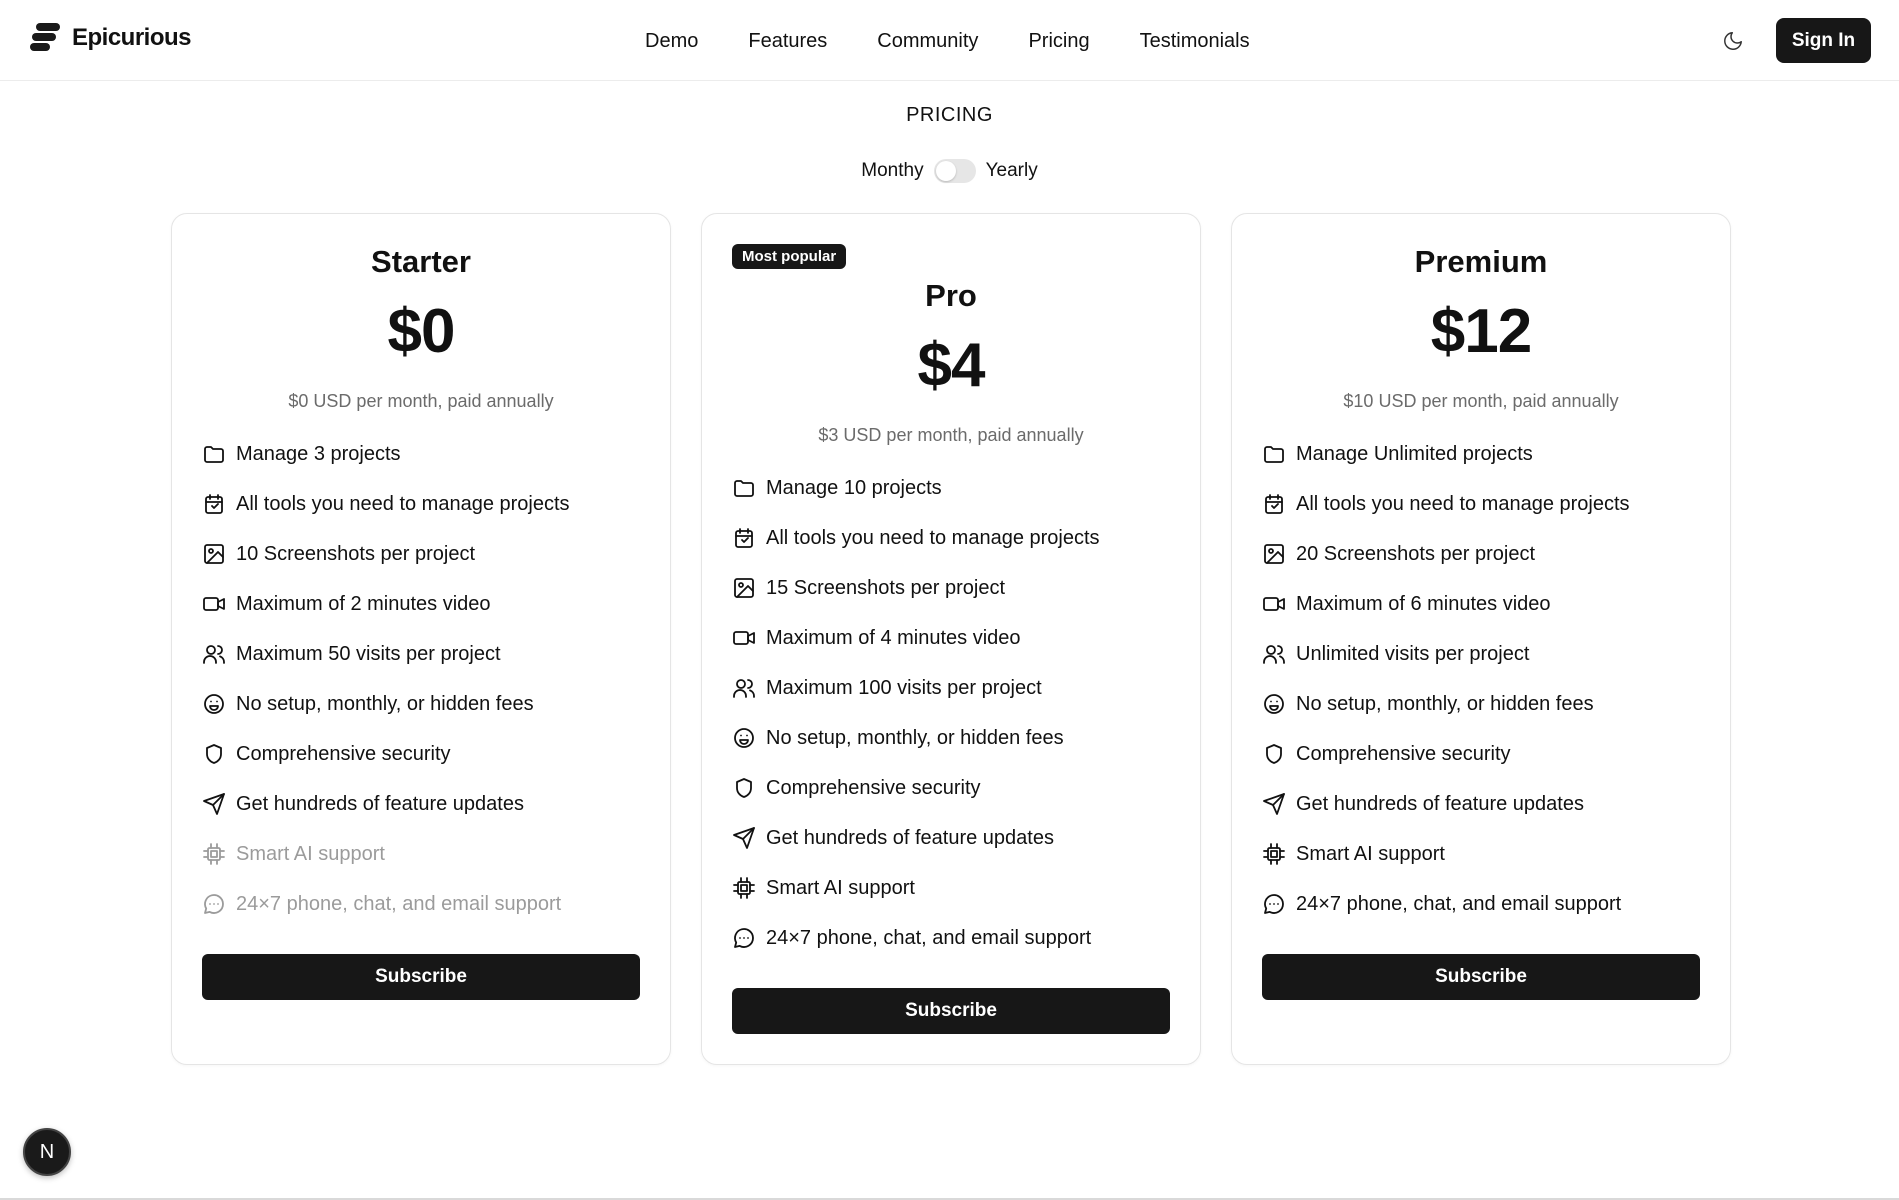 This screenshot has width=1899, height=1200. Describe the element at coordinates (1481, 331) in the screenshot. I see `plan-price: $12` at that location.